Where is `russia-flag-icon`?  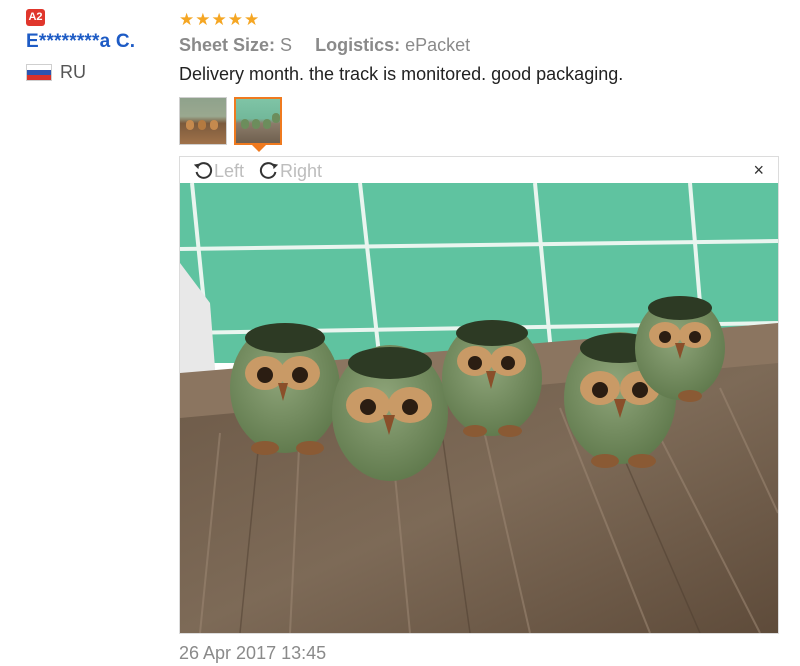
russia-flag-icon is located at coordinates (39, 72).